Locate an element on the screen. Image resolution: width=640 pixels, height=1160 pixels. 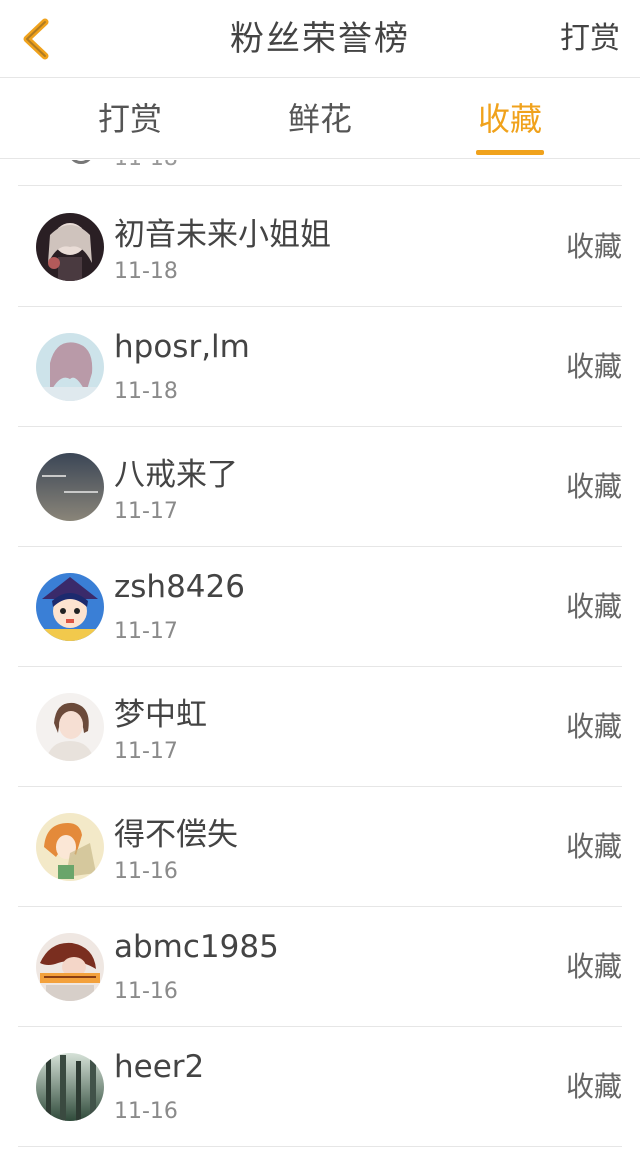
fan-name: heer2 is located at coordinates (159, 1067).